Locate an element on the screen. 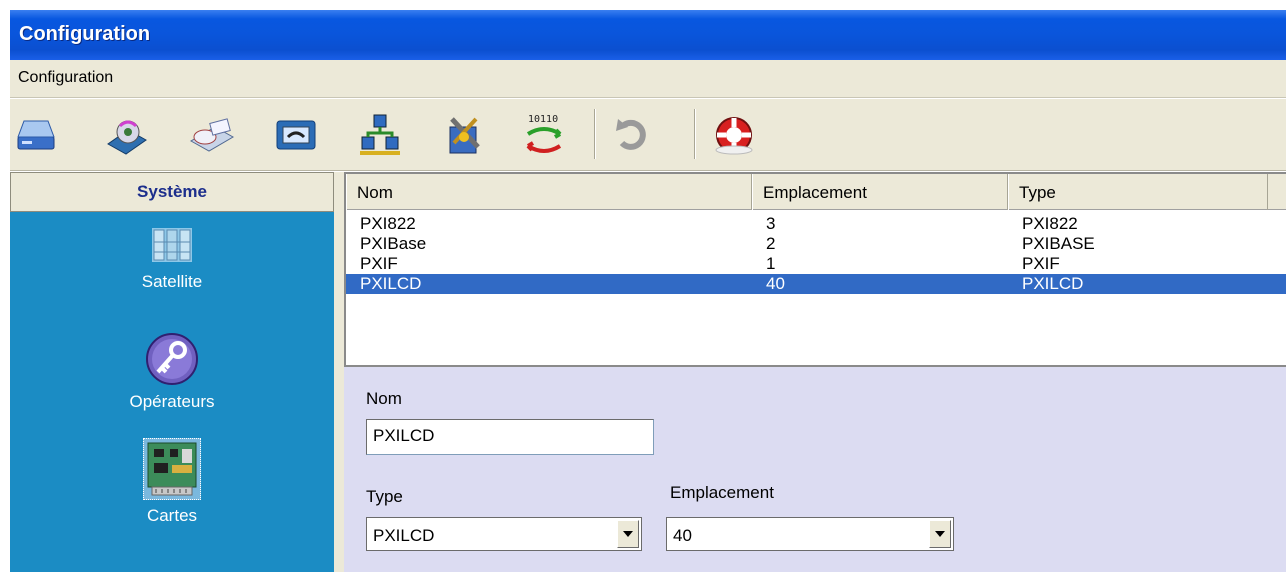 This screenshot has height=572, width=1286. drive-button is located at coordinates (36, 135).